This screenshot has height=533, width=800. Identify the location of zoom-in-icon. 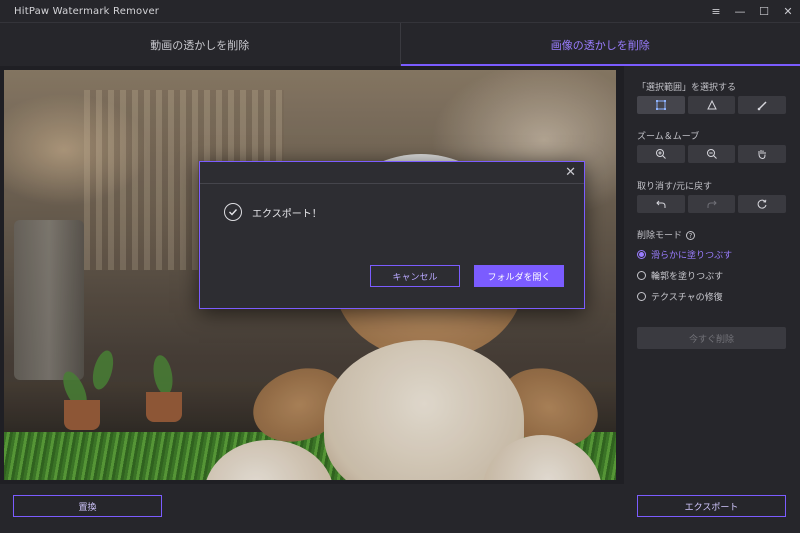
(660, 154).